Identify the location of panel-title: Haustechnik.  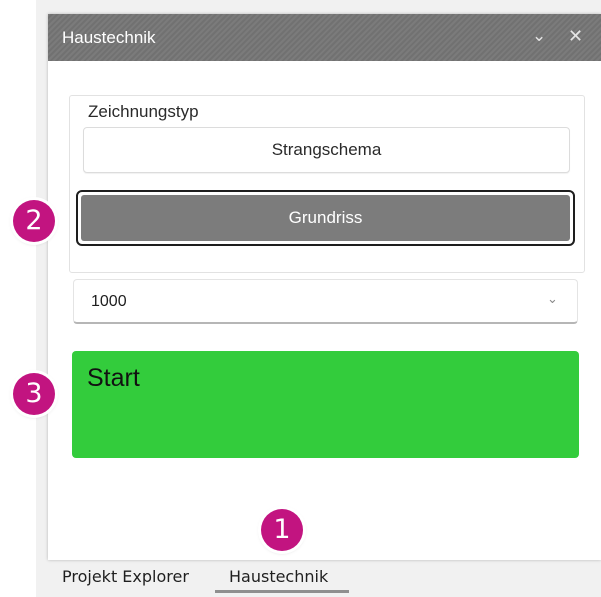
(109, 37).